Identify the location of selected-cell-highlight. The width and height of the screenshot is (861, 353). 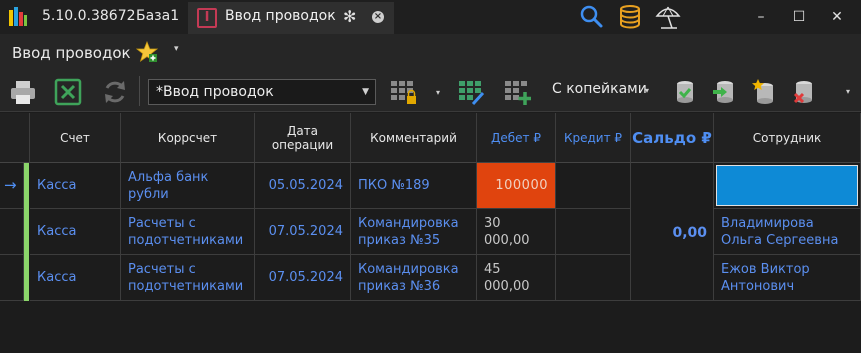
(787, 185).